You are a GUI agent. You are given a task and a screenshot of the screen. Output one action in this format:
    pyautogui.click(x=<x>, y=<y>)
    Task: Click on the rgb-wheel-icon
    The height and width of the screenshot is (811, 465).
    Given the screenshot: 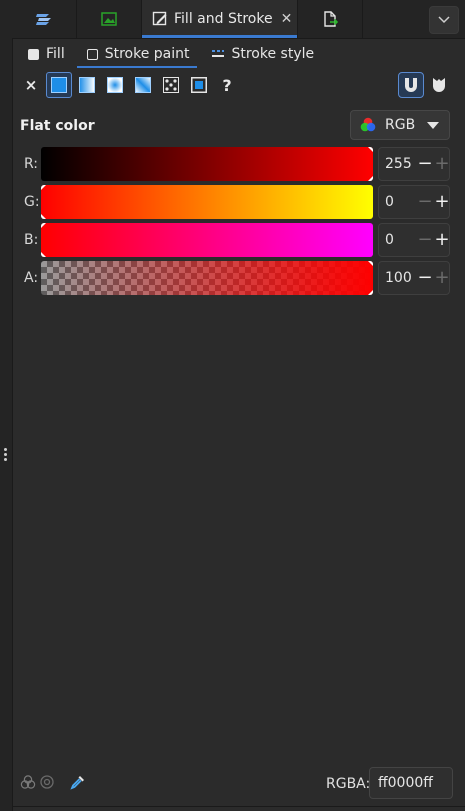 What is the action you would take?
    pyautogui.click(x=368, y=124)
    